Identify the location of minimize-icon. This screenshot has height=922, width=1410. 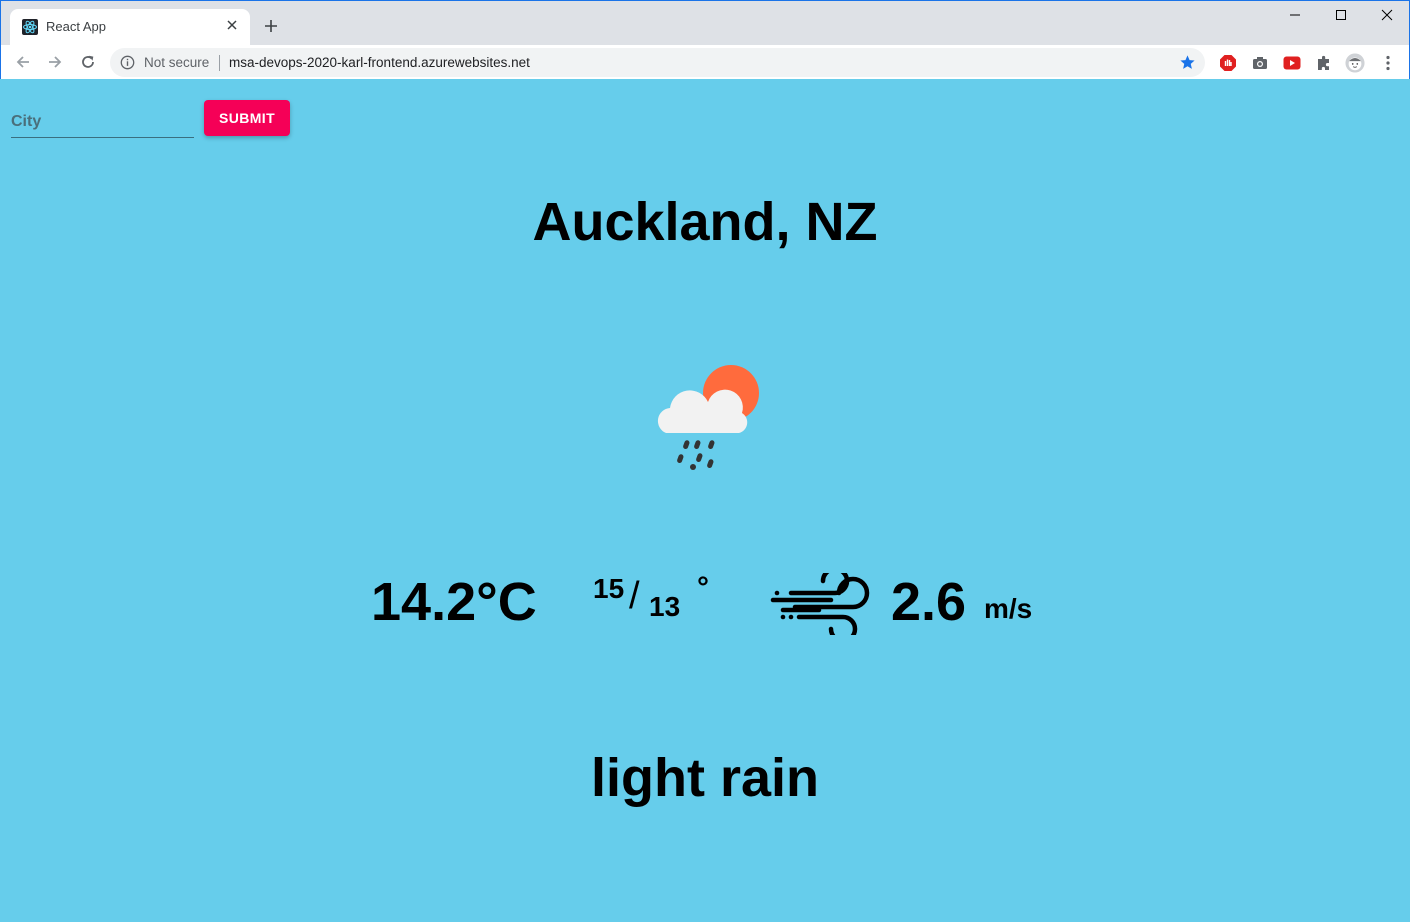
(1295, 15).